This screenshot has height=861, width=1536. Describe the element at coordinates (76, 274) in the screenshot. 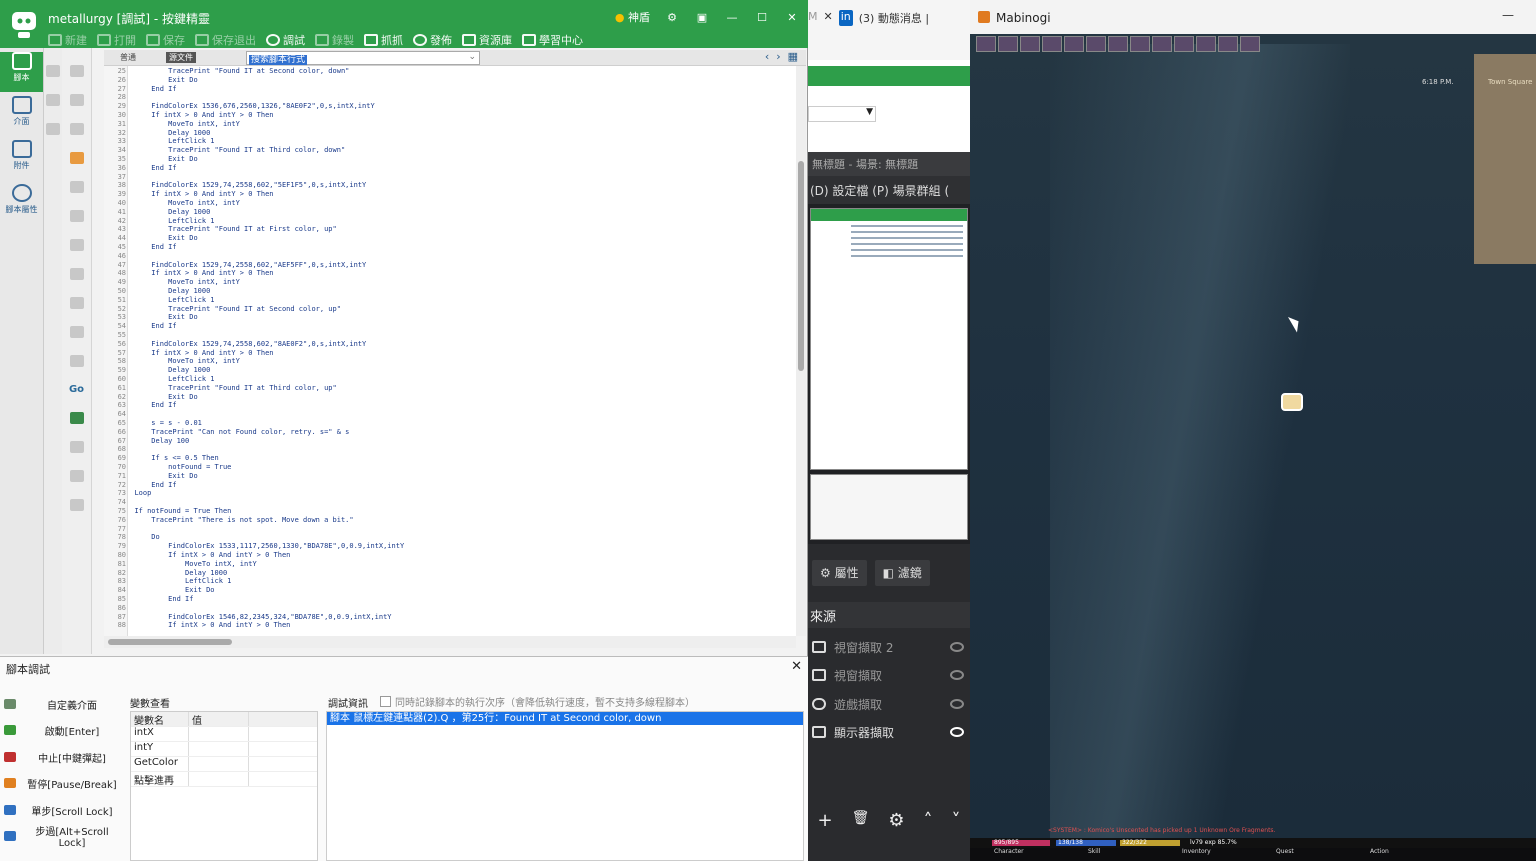

I see `comment-icon` at that location.